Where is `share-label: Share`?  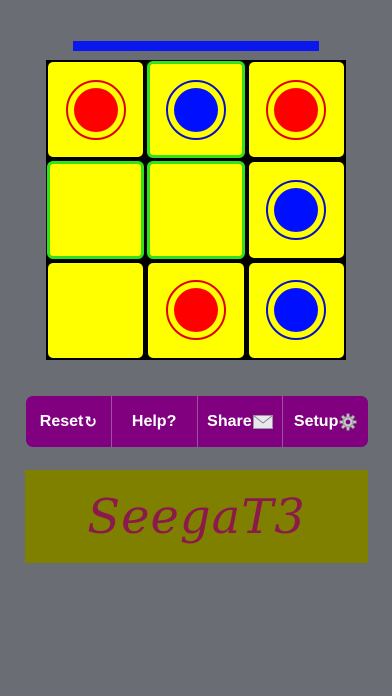
share-label: Share is located at coordinates (229, 421).